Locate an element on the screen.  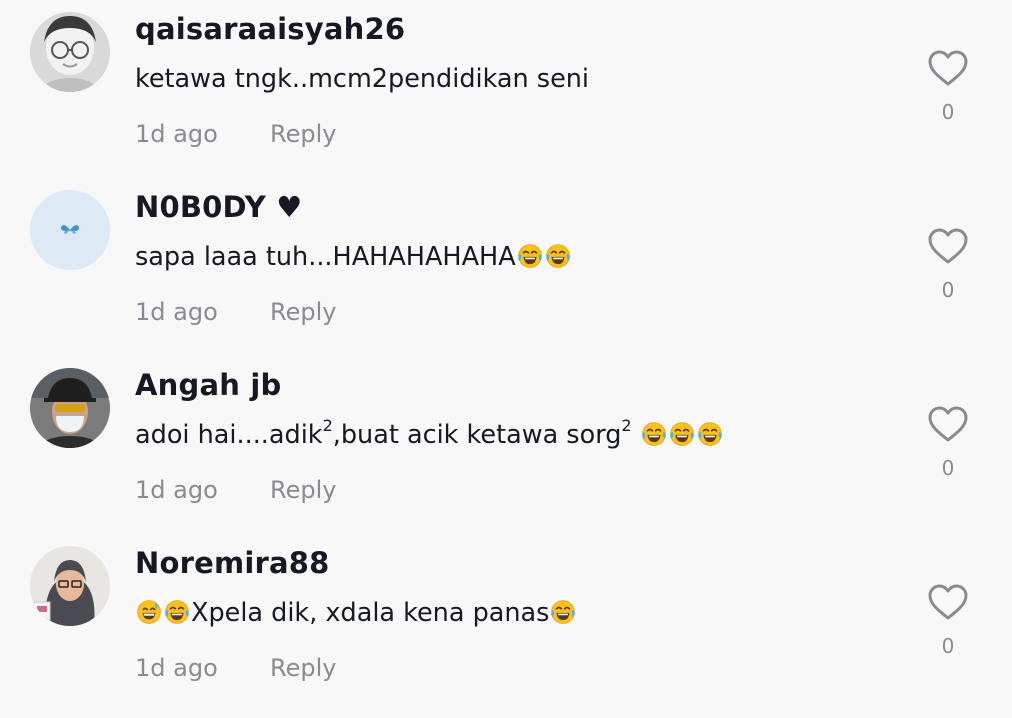
comment-text: ketawa tngk..mcm2pendidikan seni is located at coordinates (362, 79).